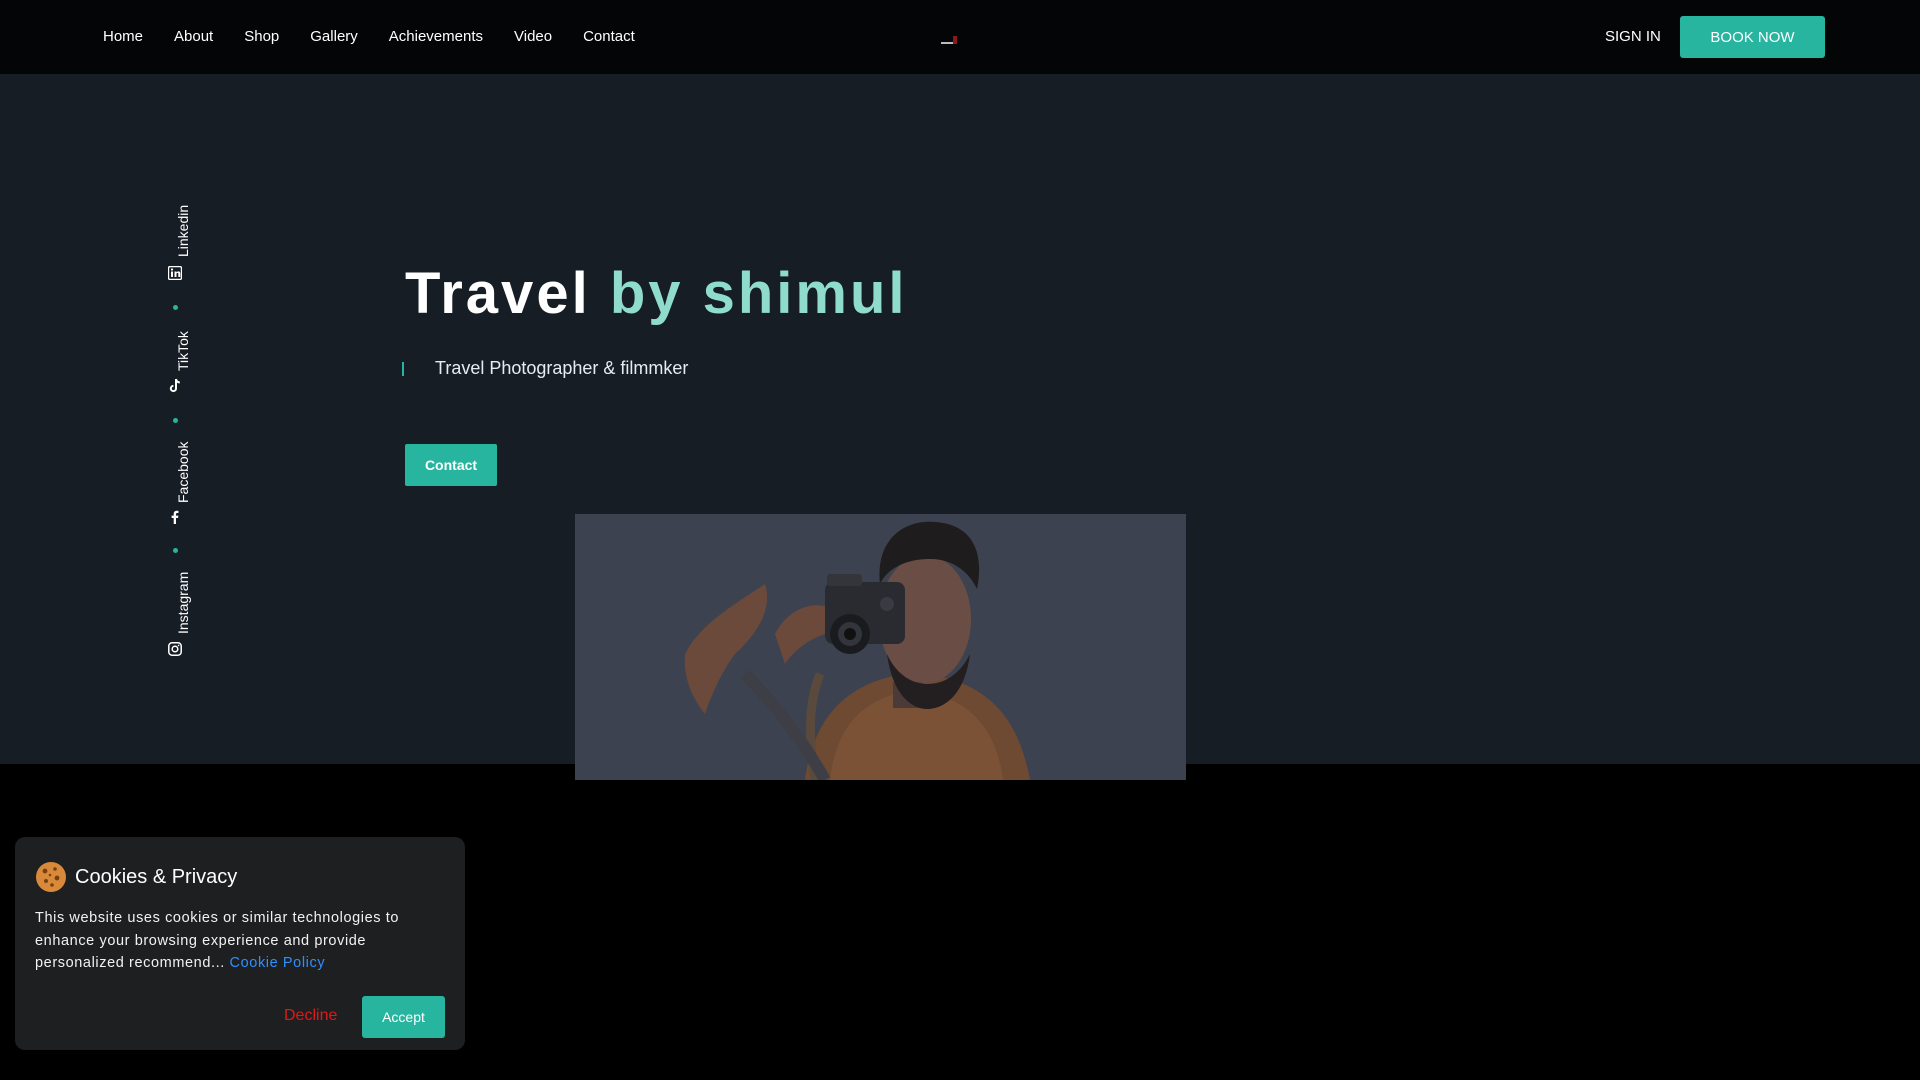  I want to click on brand-logo-icon, so click(952, 40).